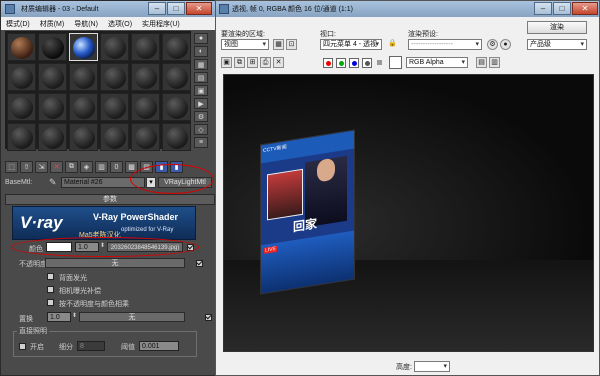 This screenshot has width=600, height=376. What do you see at coordinates (481, 62) in the screenshot?
I see `toggle-ui-overlay-icon: ▤` at bounding box center [481, 62].